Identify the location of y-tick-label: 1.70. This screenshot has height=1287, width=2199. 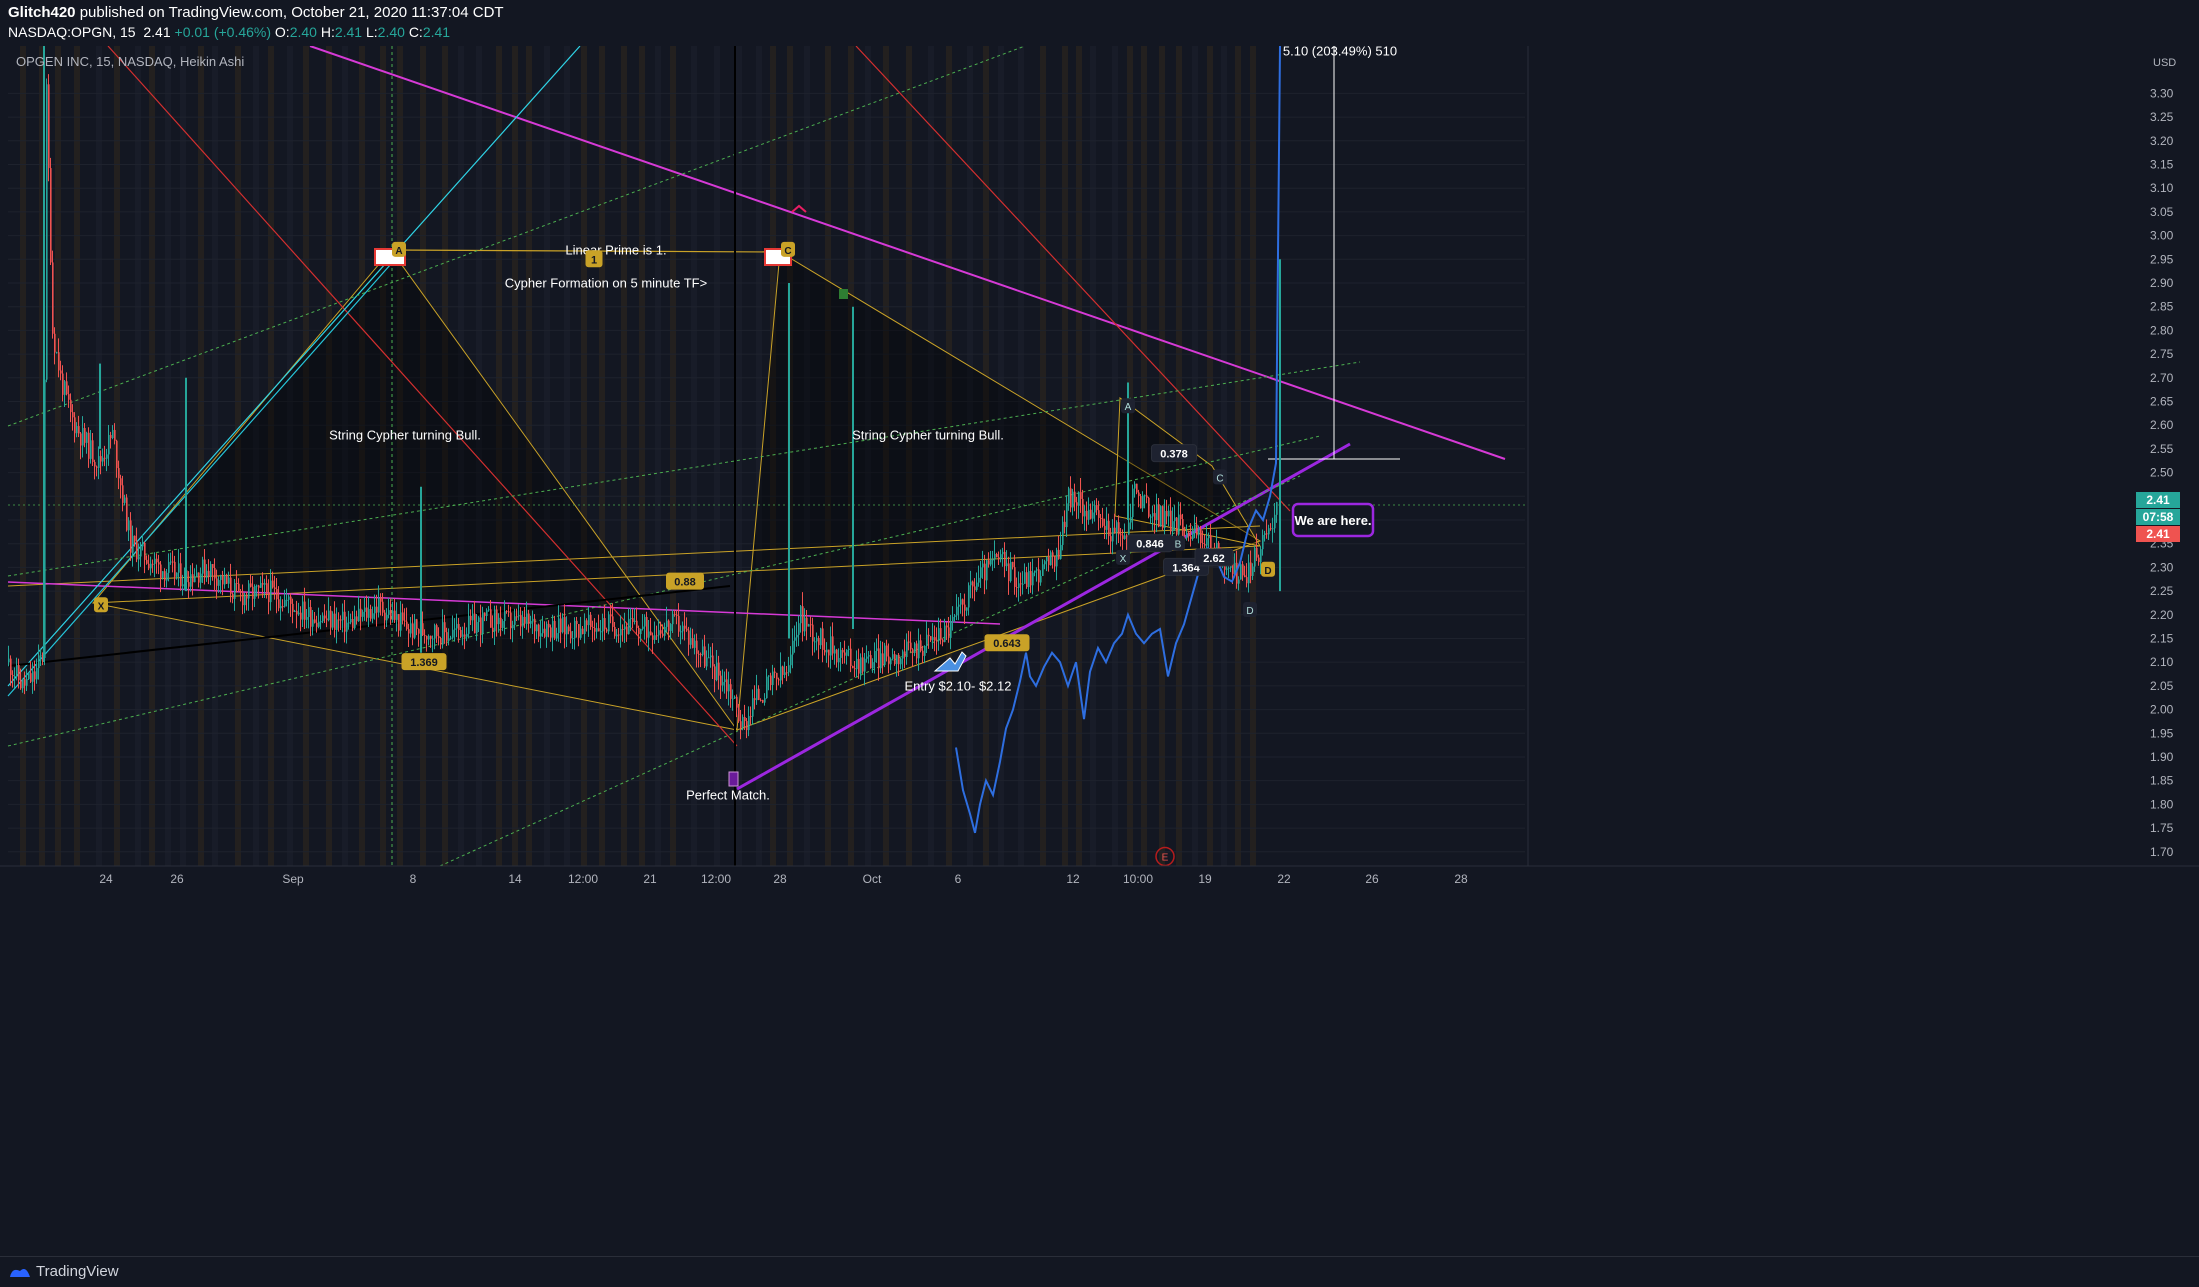
(2162, 852).